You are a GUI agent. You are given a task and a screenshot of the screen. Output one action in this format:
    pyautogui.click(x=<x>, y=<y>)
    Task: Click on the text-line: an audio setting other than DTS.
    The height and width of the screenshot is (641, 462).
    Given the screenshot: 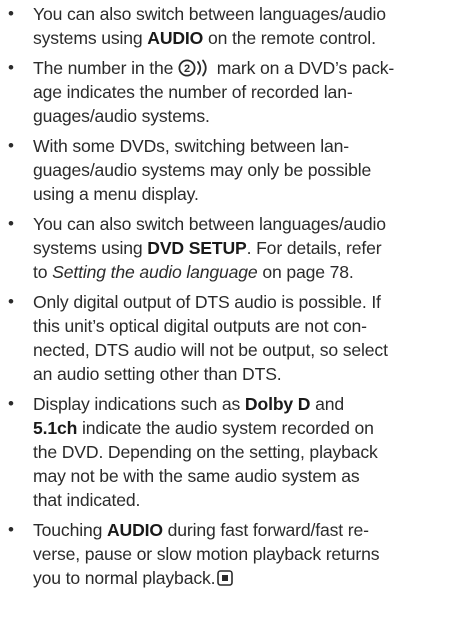 What is the action you would take?
    pyautogui.click(x=157, y=374)
    